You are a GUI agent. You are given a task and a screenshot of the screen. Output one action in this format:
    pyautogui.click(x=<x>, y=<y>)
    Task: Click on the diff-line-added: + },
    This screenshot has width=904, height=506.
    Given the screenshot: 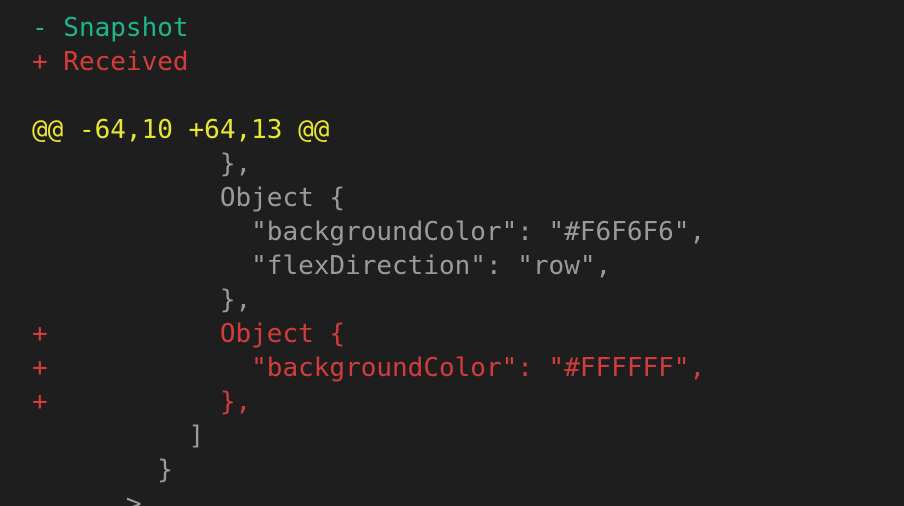 What is the action you would take?
    pyautogui.click(x=142, y=402)
    